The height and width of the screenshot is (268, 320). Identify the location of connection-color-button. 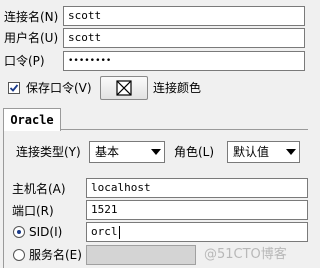
(124, 88).